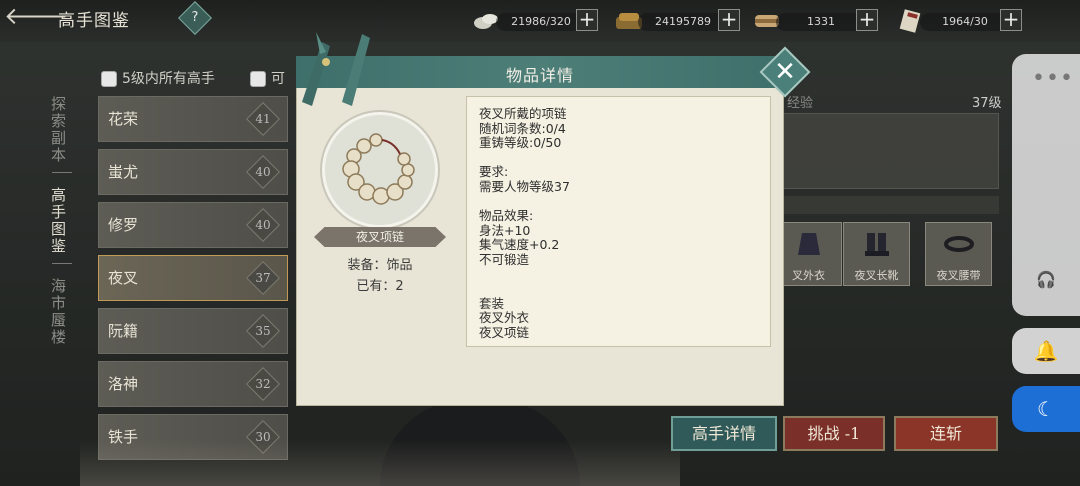 The height and width of the screenshot is (486, 1080). I want to click on equip-slot-boots: 夜叉长靴, so click(876, 254).